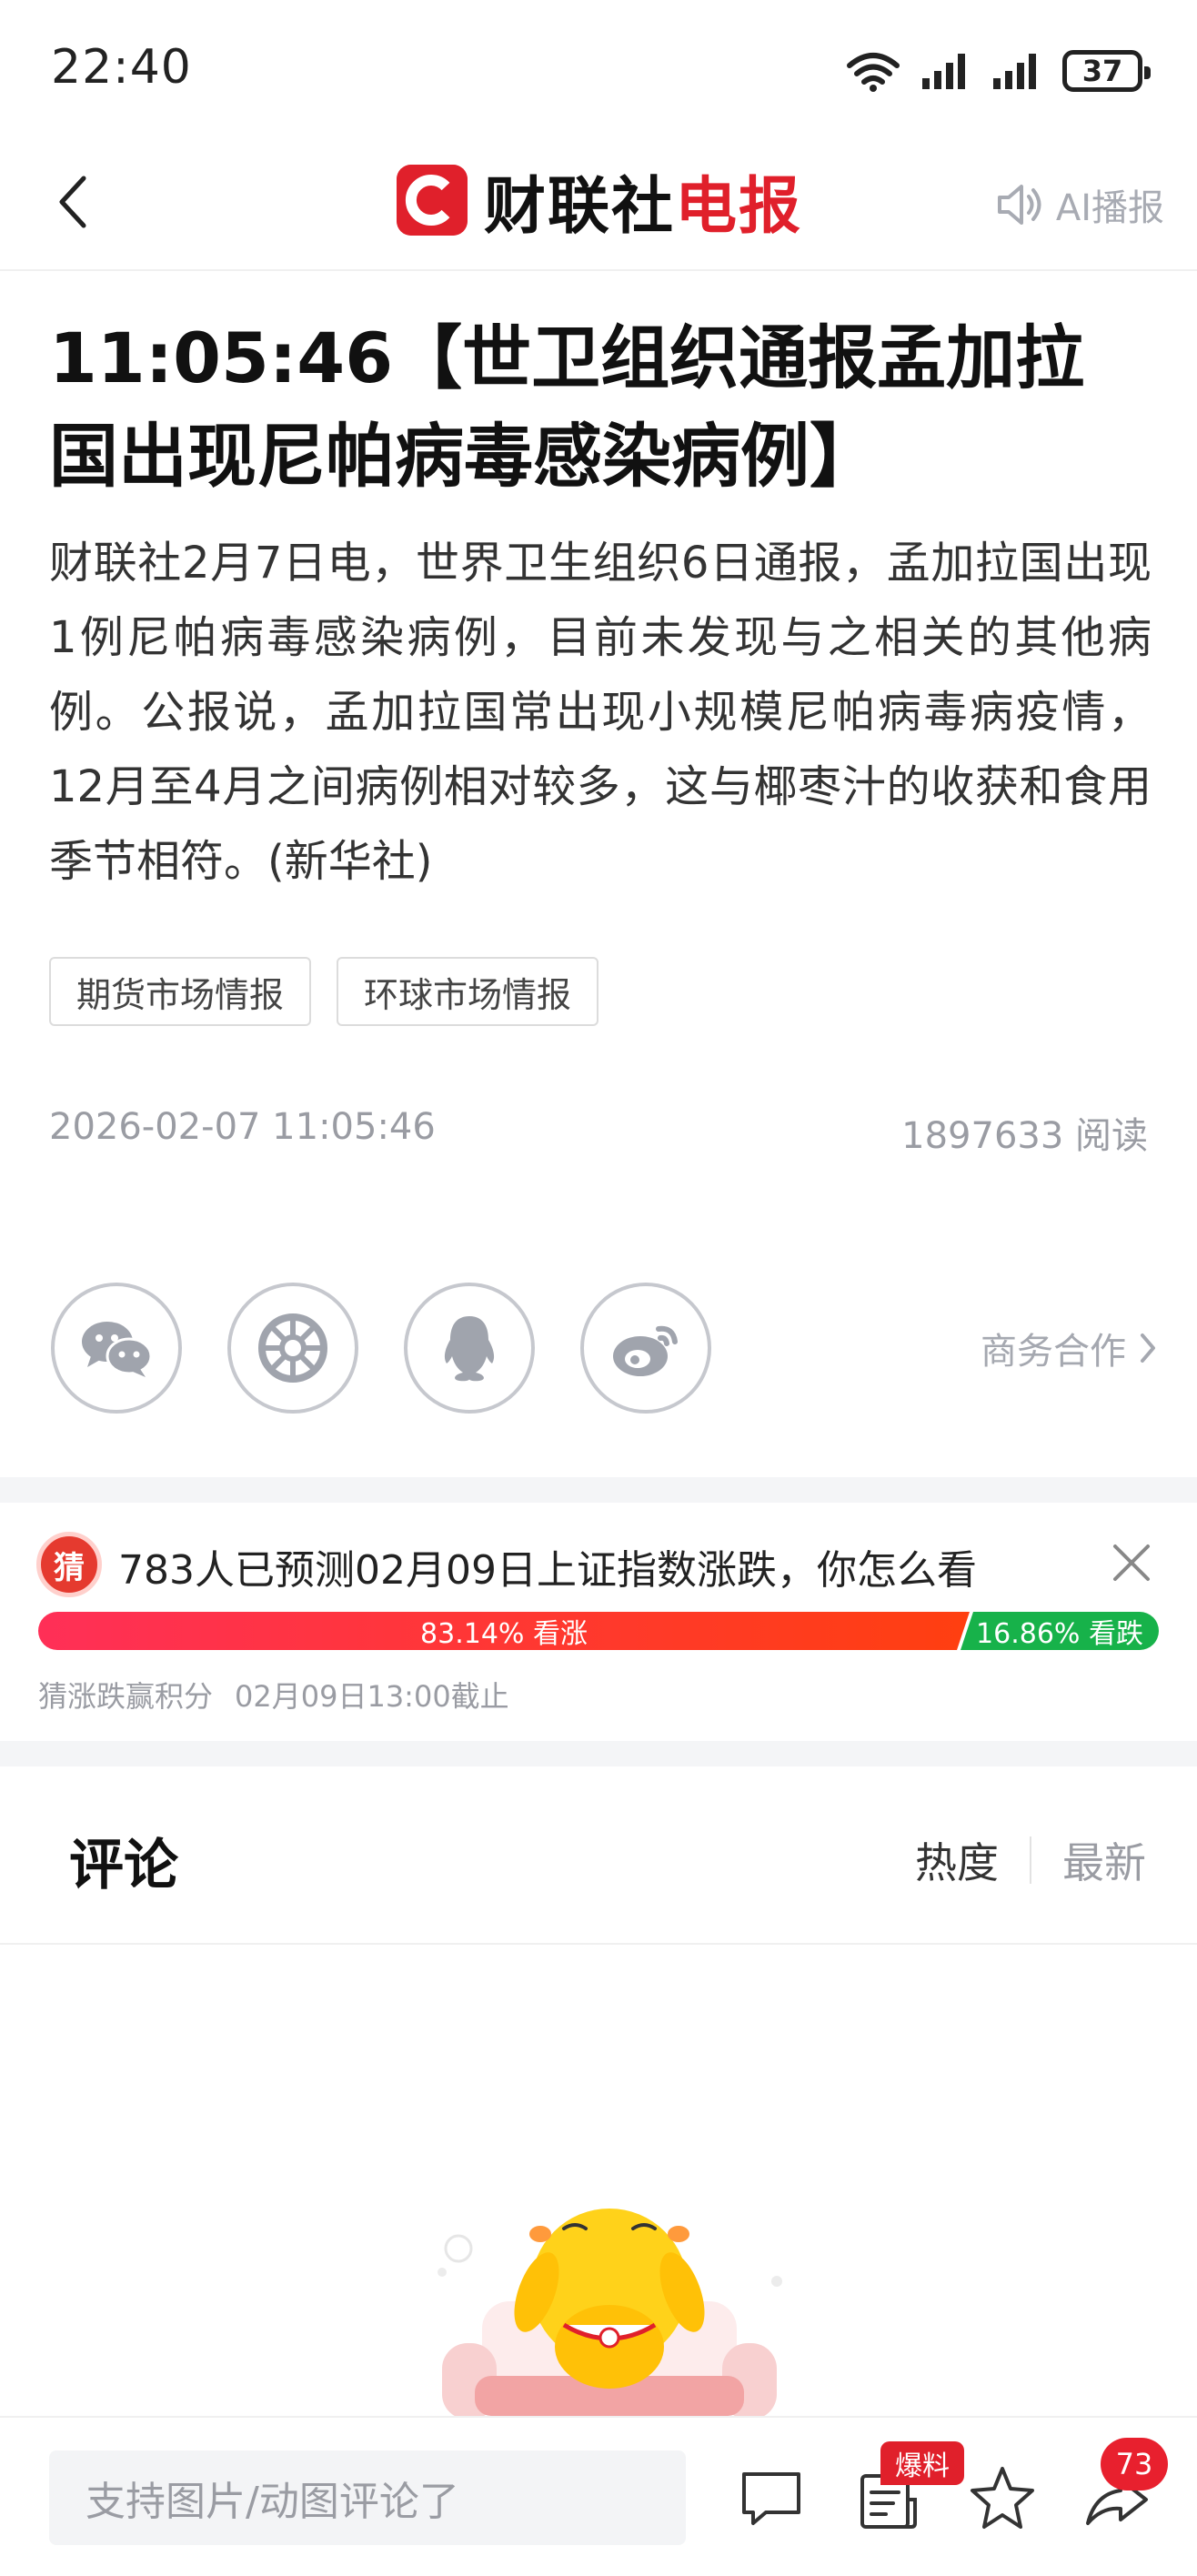 This screenshot has width=1197, height=2576. What do you see at coordinates (1134, 2464) in the screenshot?
I see `share-count-badge: 73` at bounding box center [1134, 2464].